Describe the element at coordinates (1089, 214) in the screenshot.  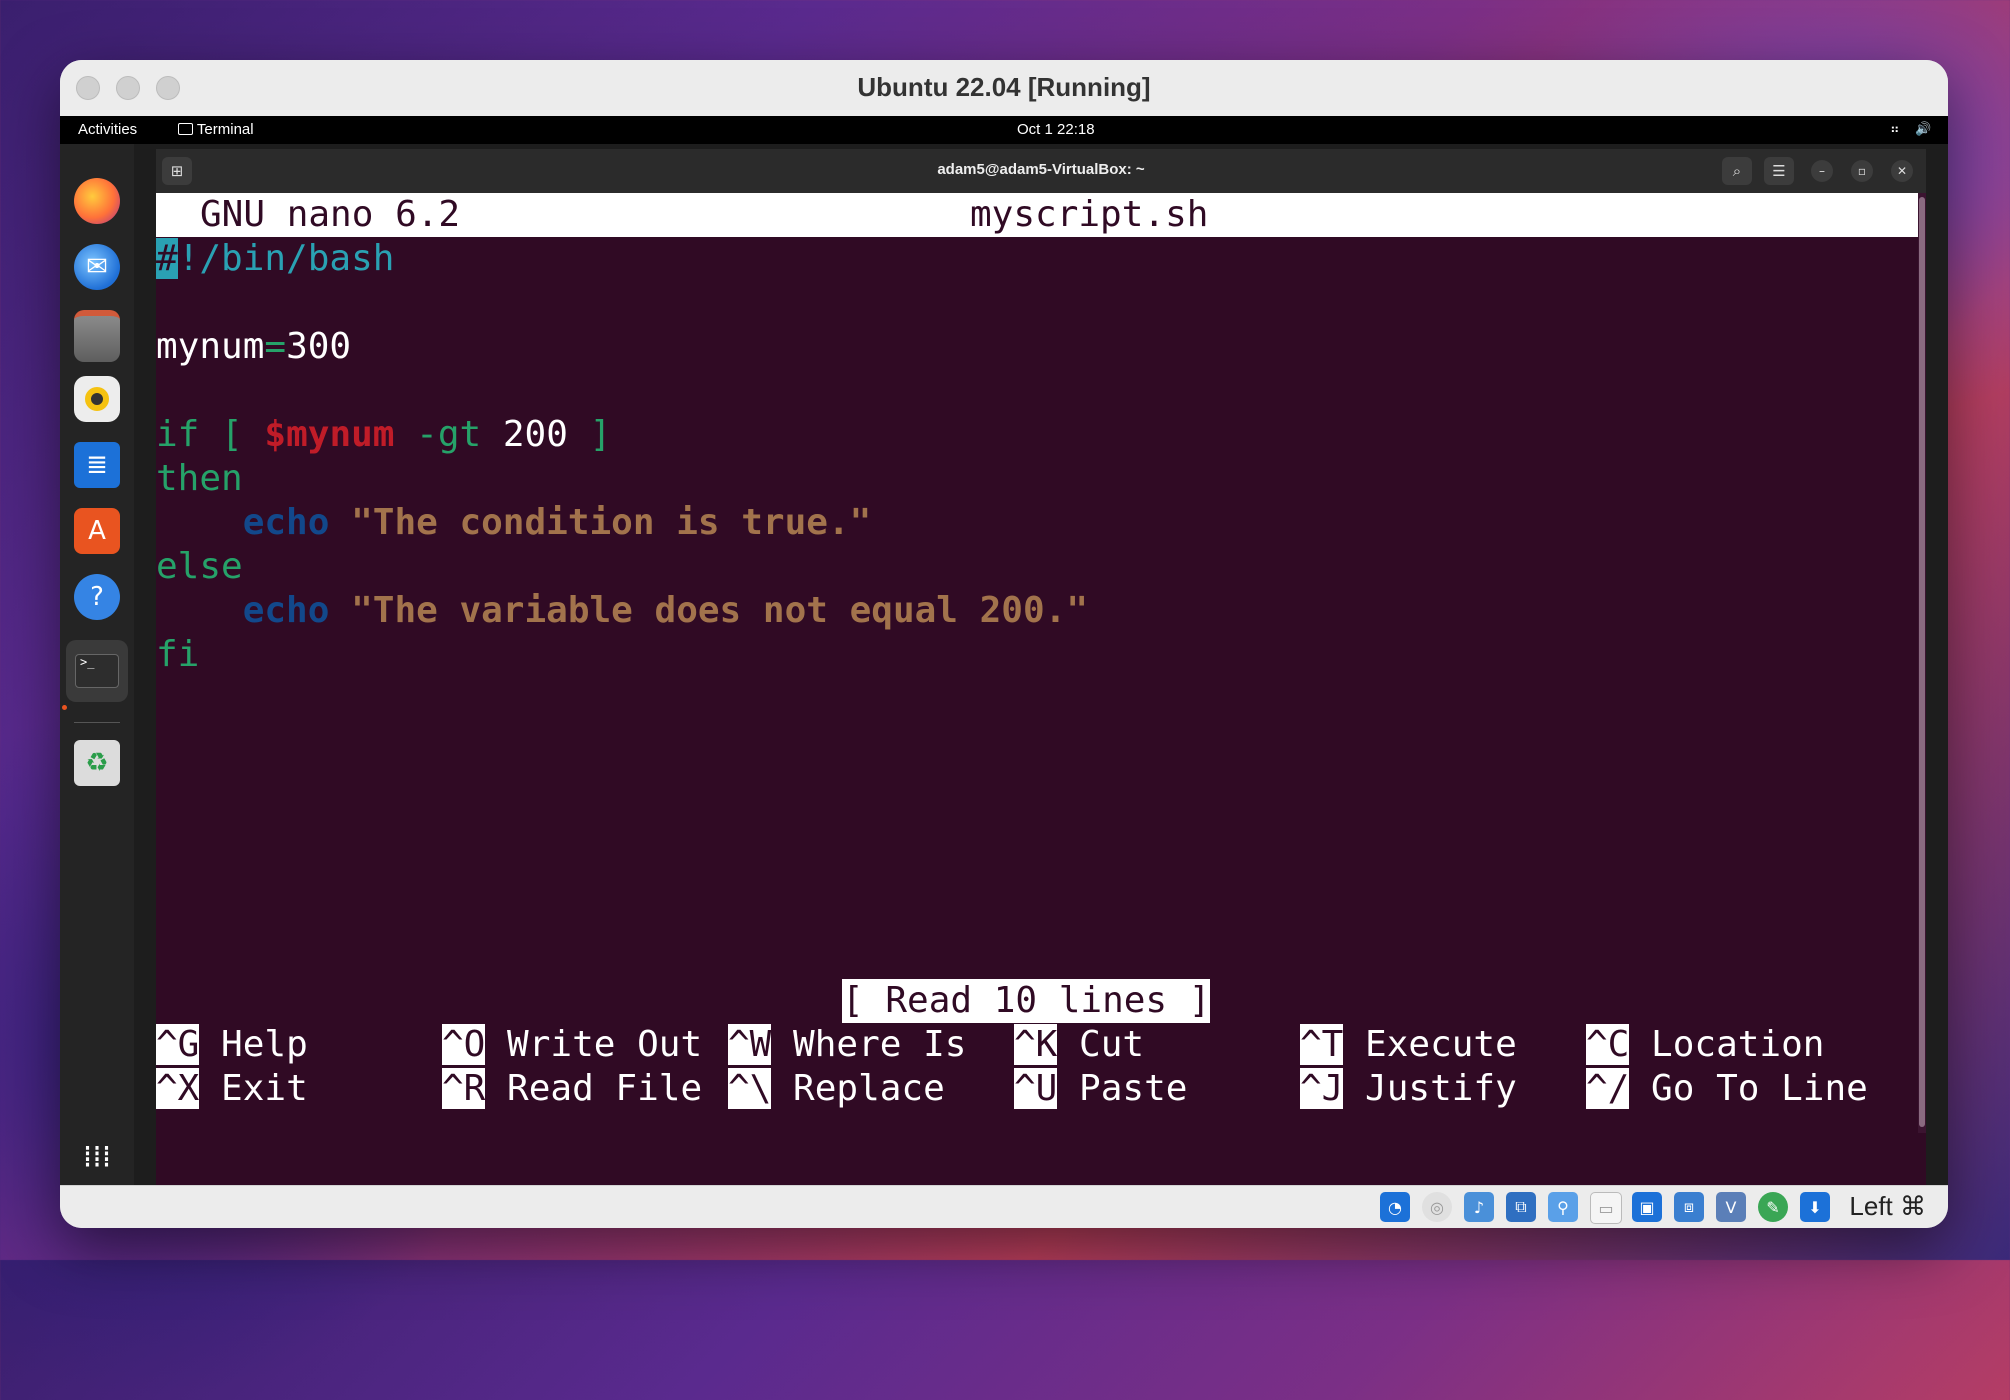
I see `nano-filename: myscript.sh` at that location.